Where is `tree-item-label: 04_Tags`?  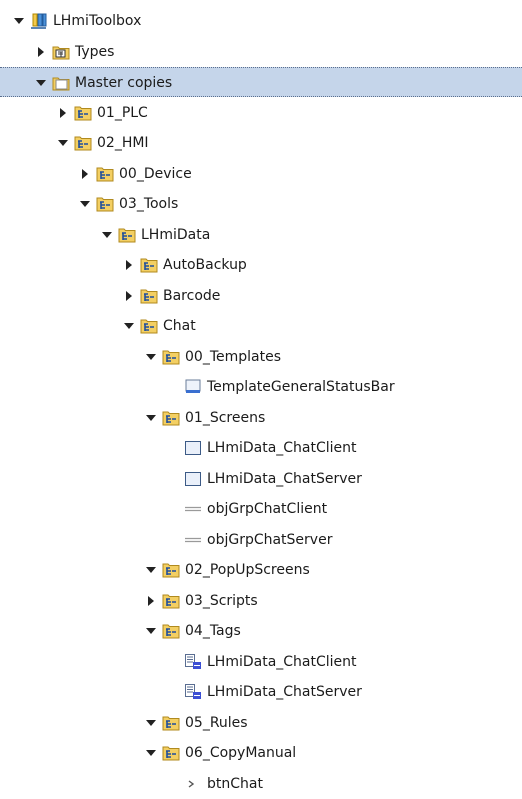
tree-item-label: 04_Tags is located at coordinates (213, 631).